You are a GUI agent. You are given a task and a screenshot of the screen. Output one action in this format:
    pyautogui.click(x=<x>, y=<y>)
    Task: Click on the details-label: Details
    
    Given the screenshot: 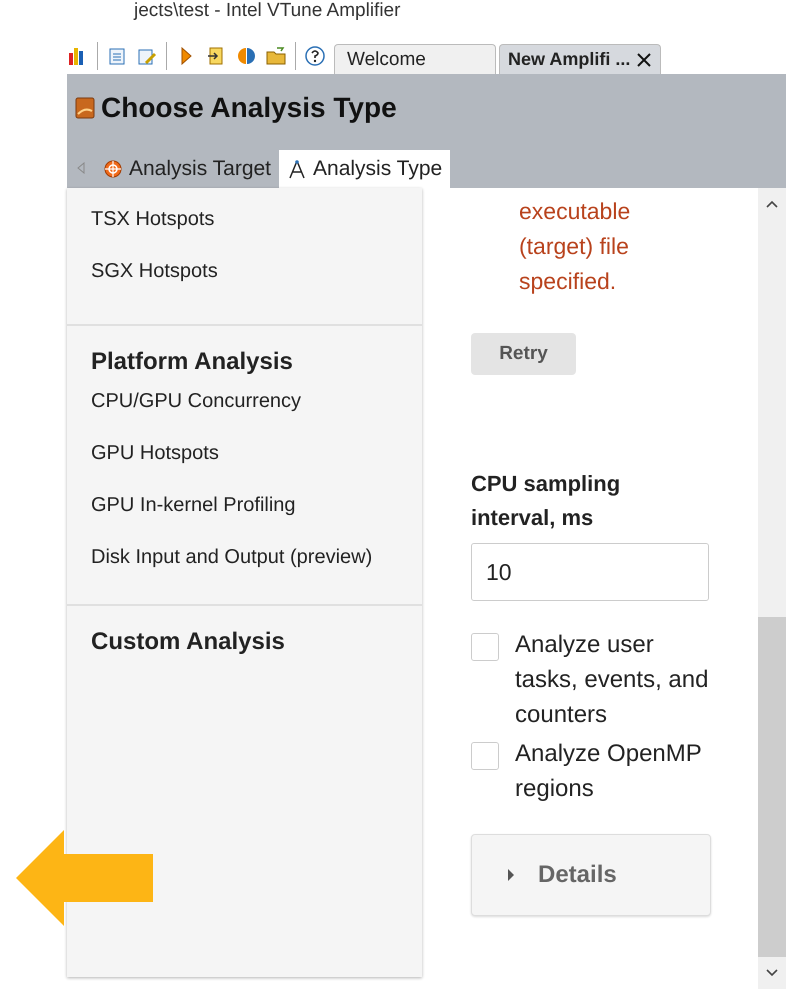 What is the action you would take?
    pyautogui.click(x=577, y=875)
    